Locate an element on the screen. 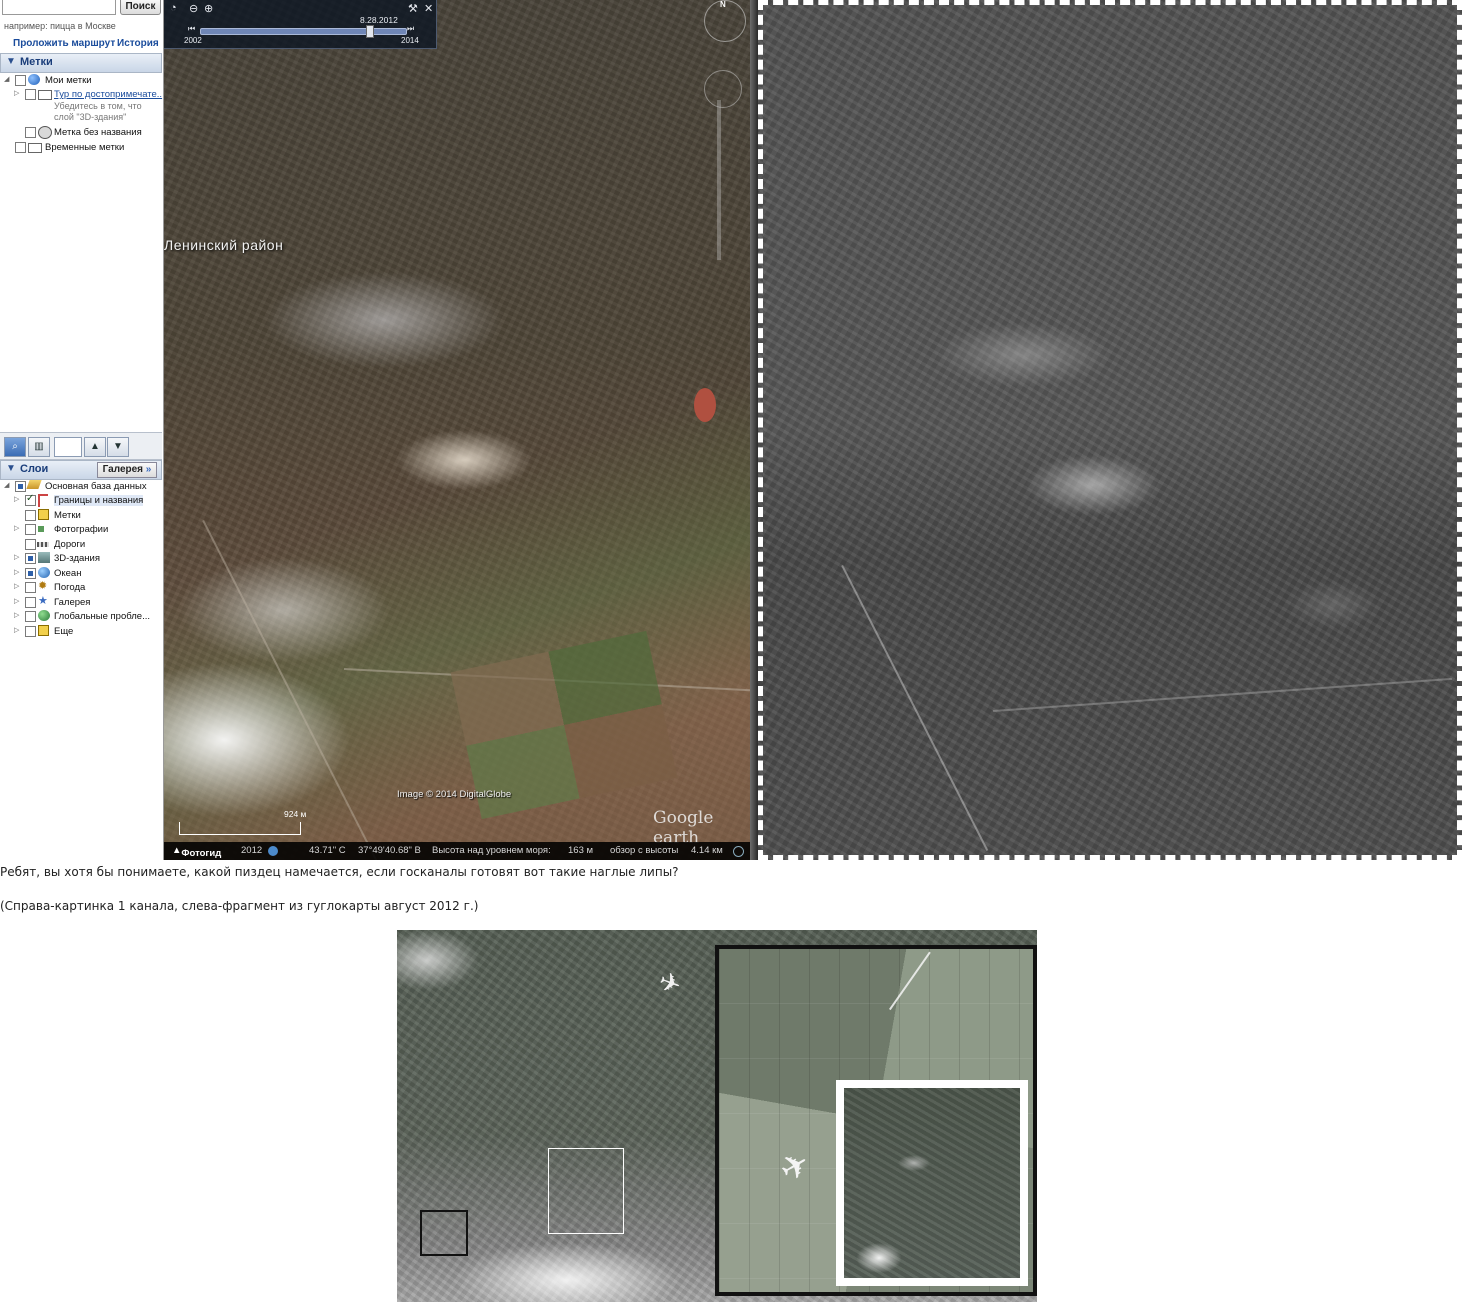 This screenshot has width=1462, height=1302. panel-toggle-button: ▥ is located at coordinates (39, 447).